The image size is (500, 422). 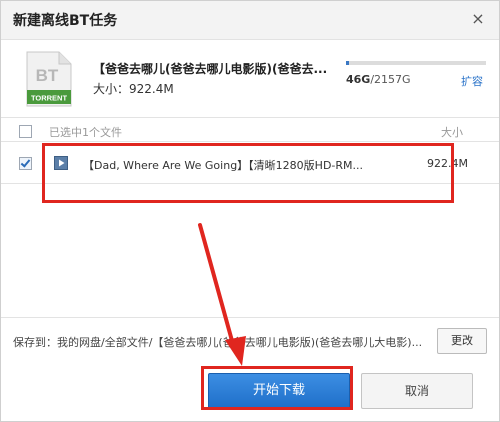 I want to click on torrent-size: 大小：922.4M, so click(x=133, y=89).